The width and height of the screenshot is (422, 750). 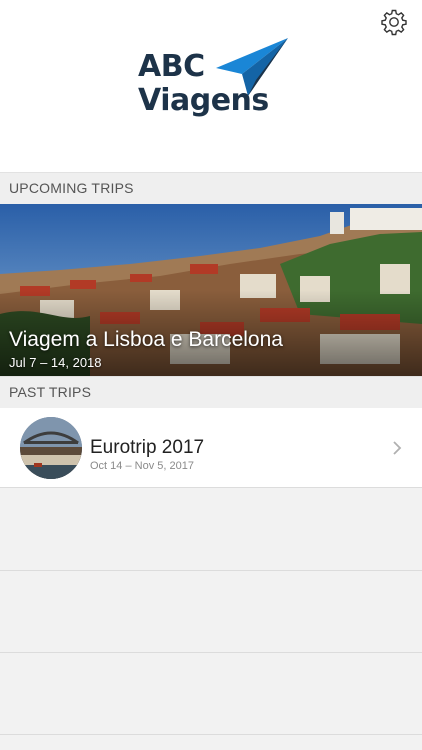 I want to click on past-trip-row: Eurotrip 2017 Oct 14 – Nov 5, 2017, so click(x=211, y=448).